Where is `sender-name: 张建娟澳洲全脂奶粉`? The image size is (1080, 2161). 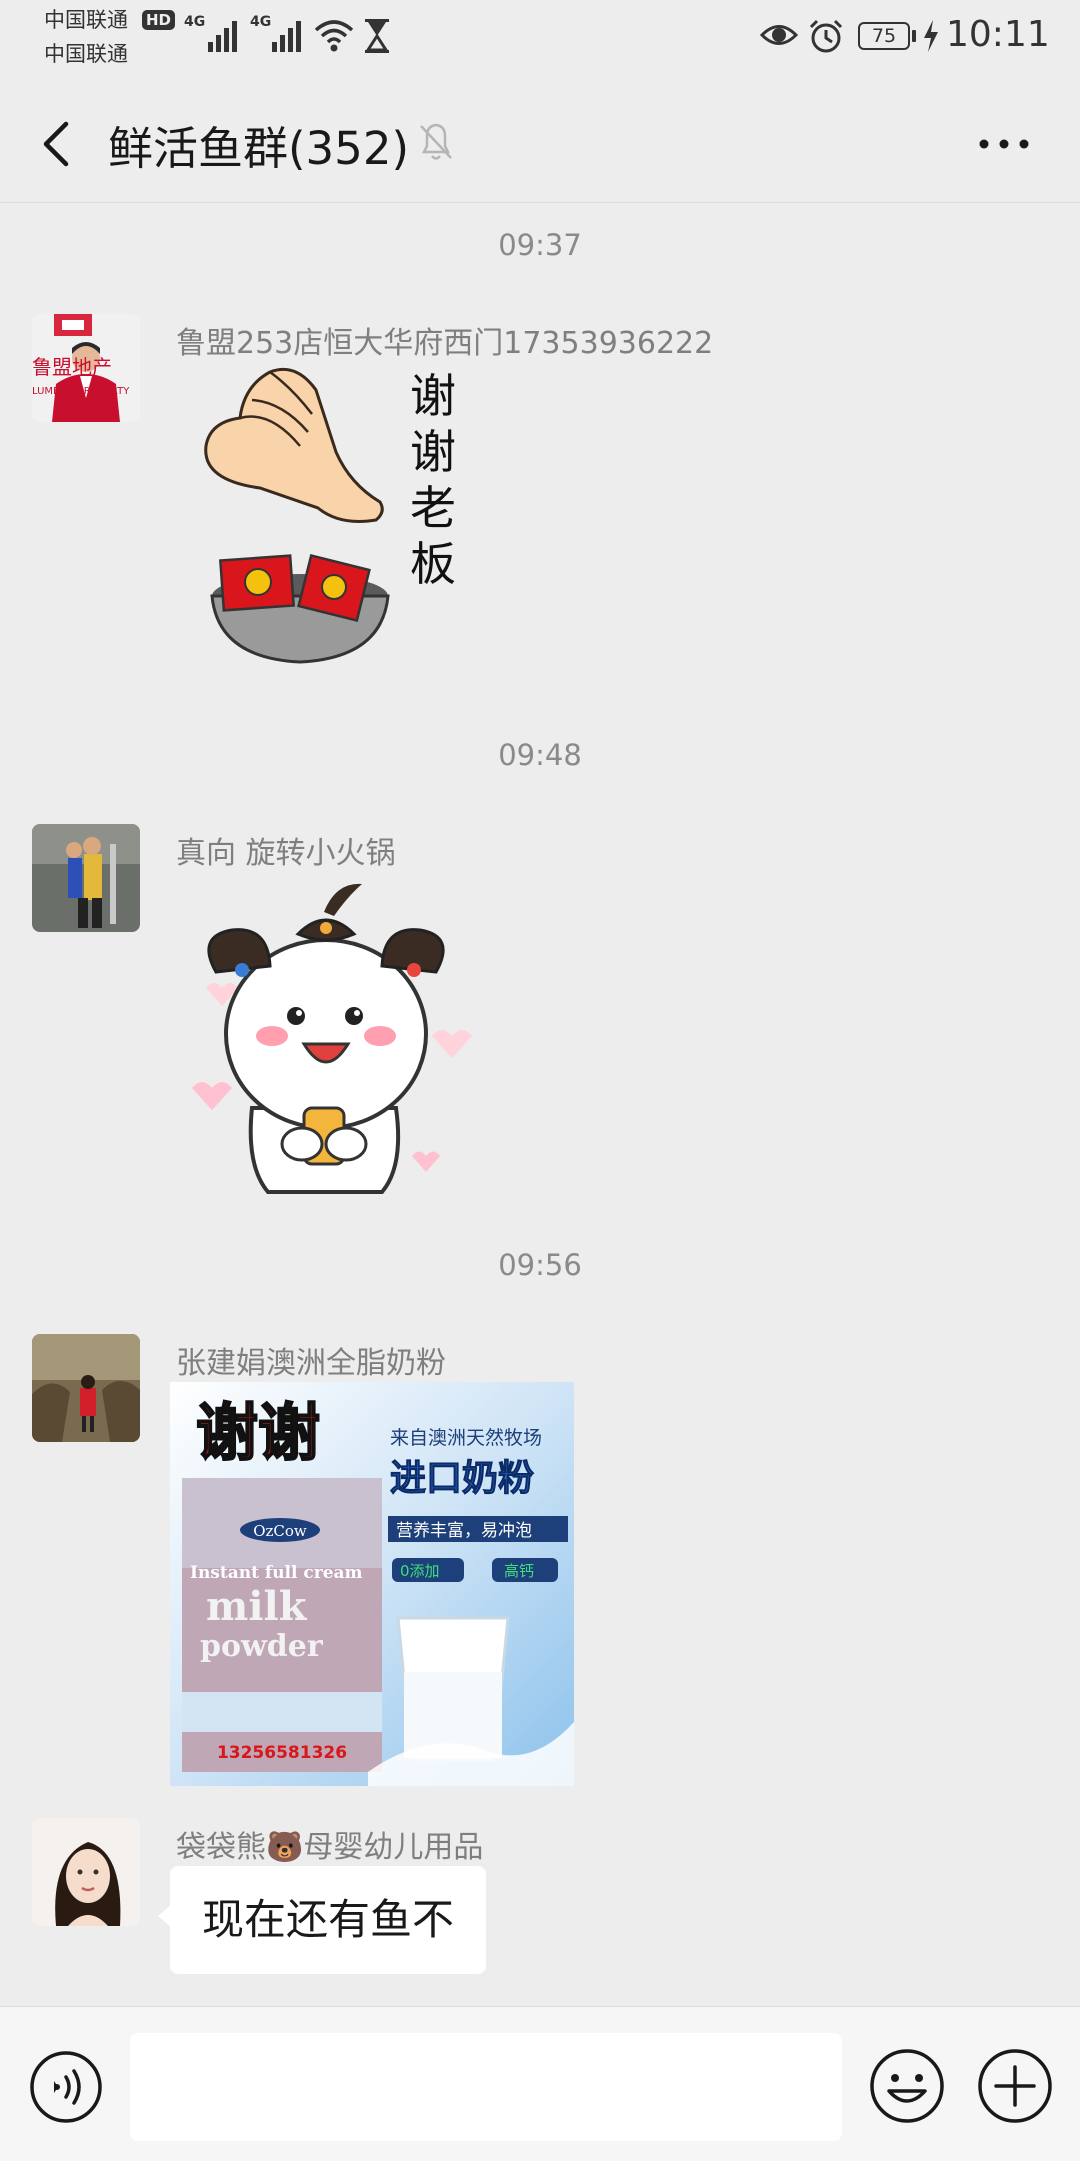
sender-name: 张建娟澳洲全脂奶粉 is located at coordinates (311, 1363).